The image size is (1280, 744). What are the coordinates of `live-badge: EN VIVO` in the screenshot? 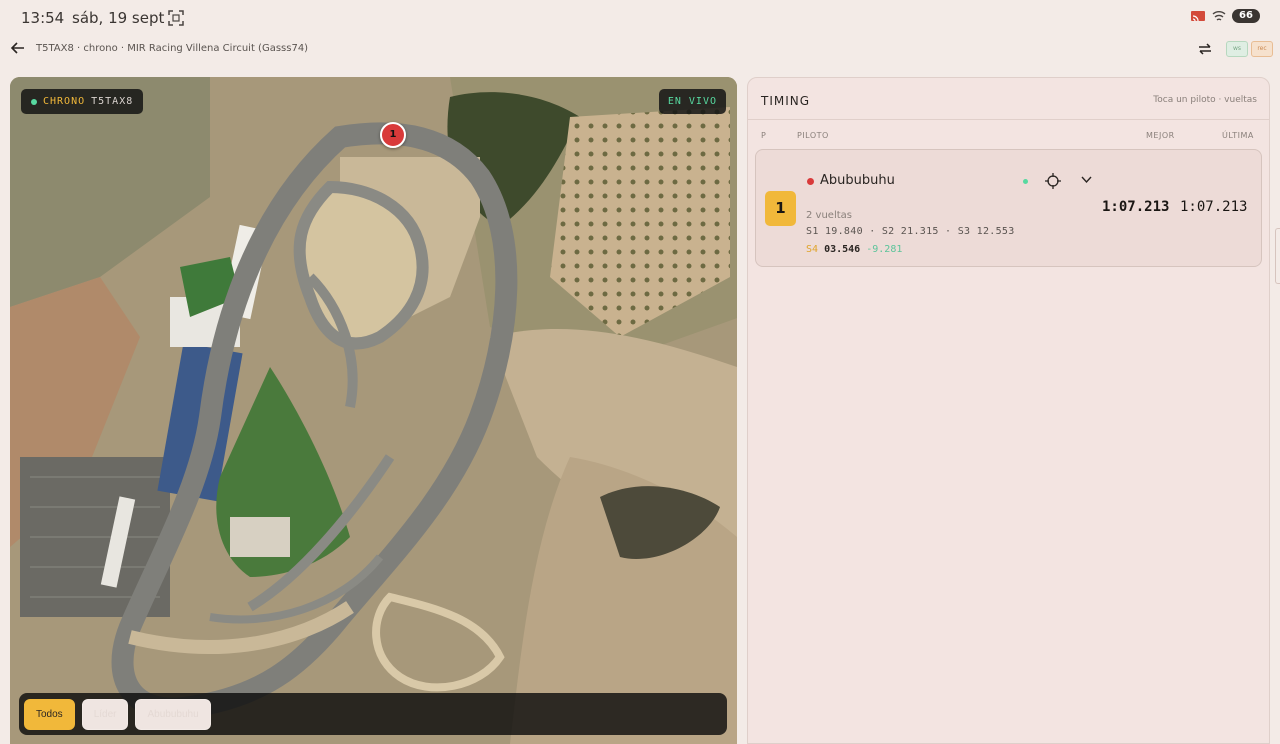 It's located at (692, 101).